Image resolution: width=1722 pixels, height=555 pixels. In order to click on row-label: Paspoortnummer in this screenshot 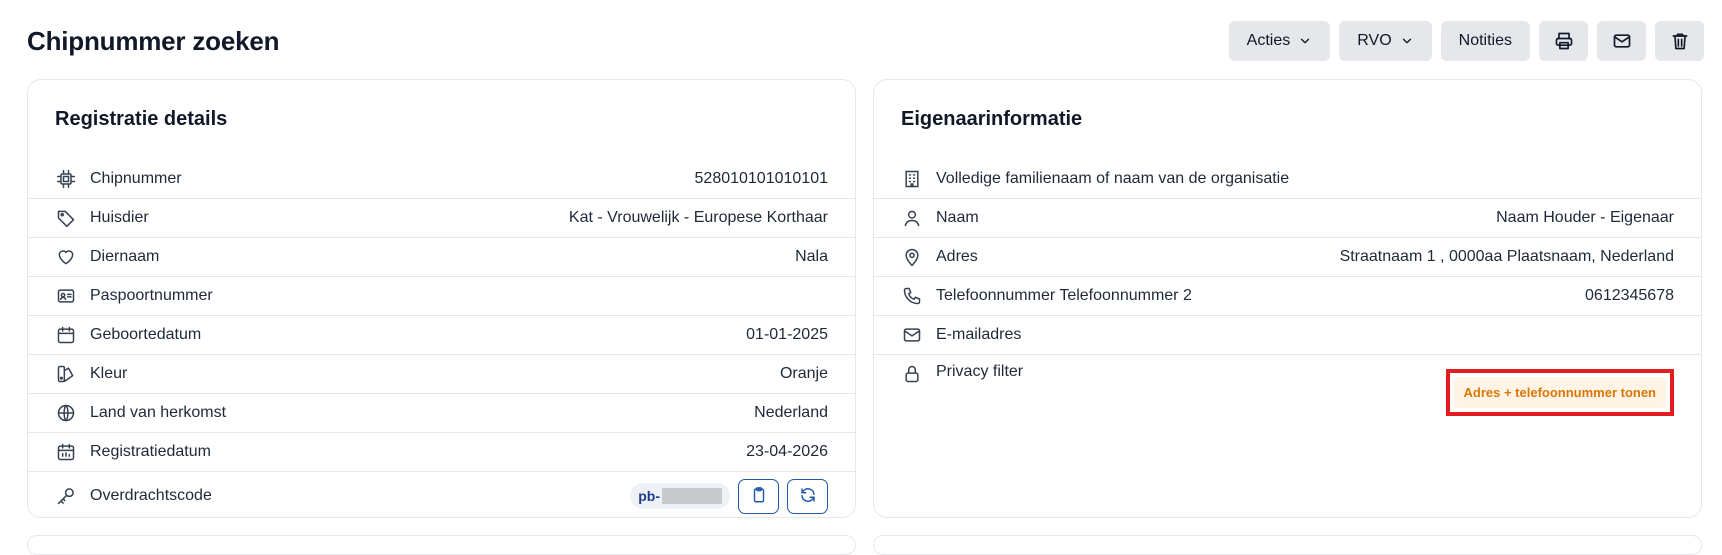, I will do `click(151, 295)`.